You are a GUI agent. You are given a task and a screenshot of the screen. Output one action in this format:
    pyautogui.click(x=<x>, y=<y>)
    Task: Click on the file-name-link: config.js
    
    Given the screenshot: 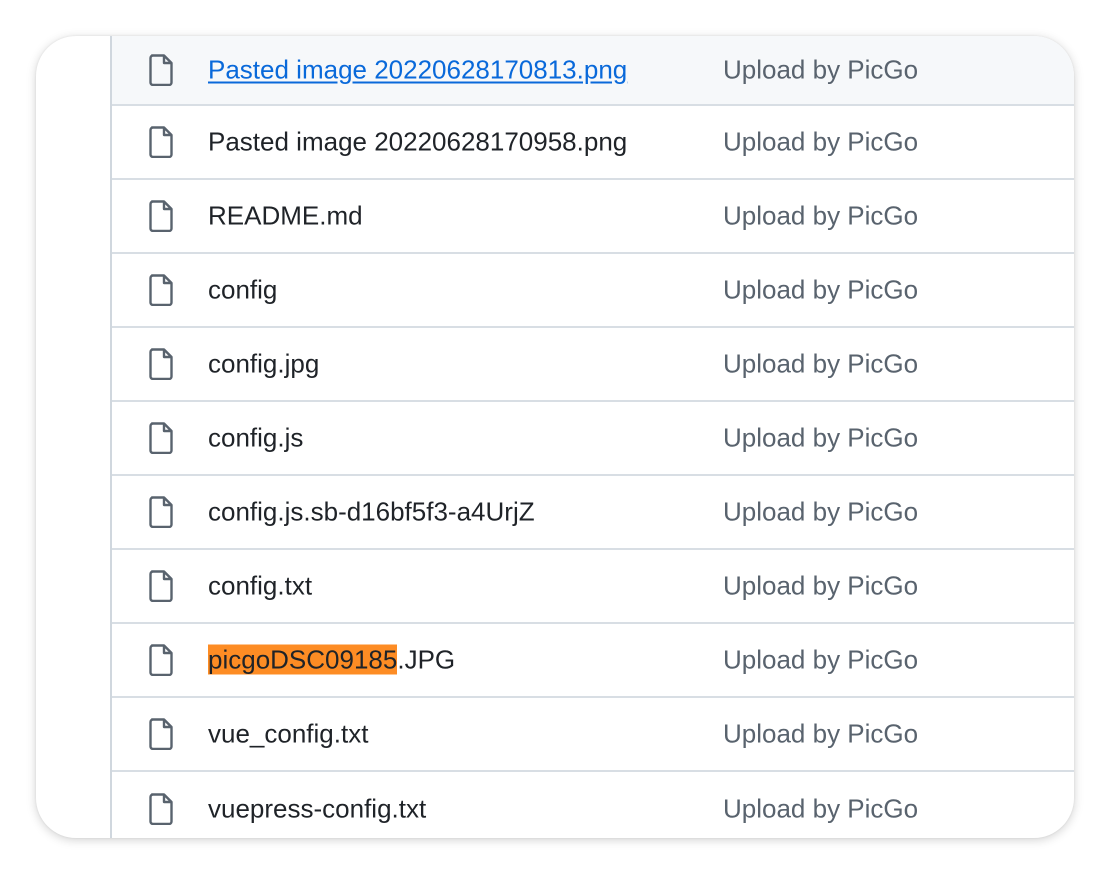 What is the action you would take?
    pyautogui.click(x=255, y=438)
    